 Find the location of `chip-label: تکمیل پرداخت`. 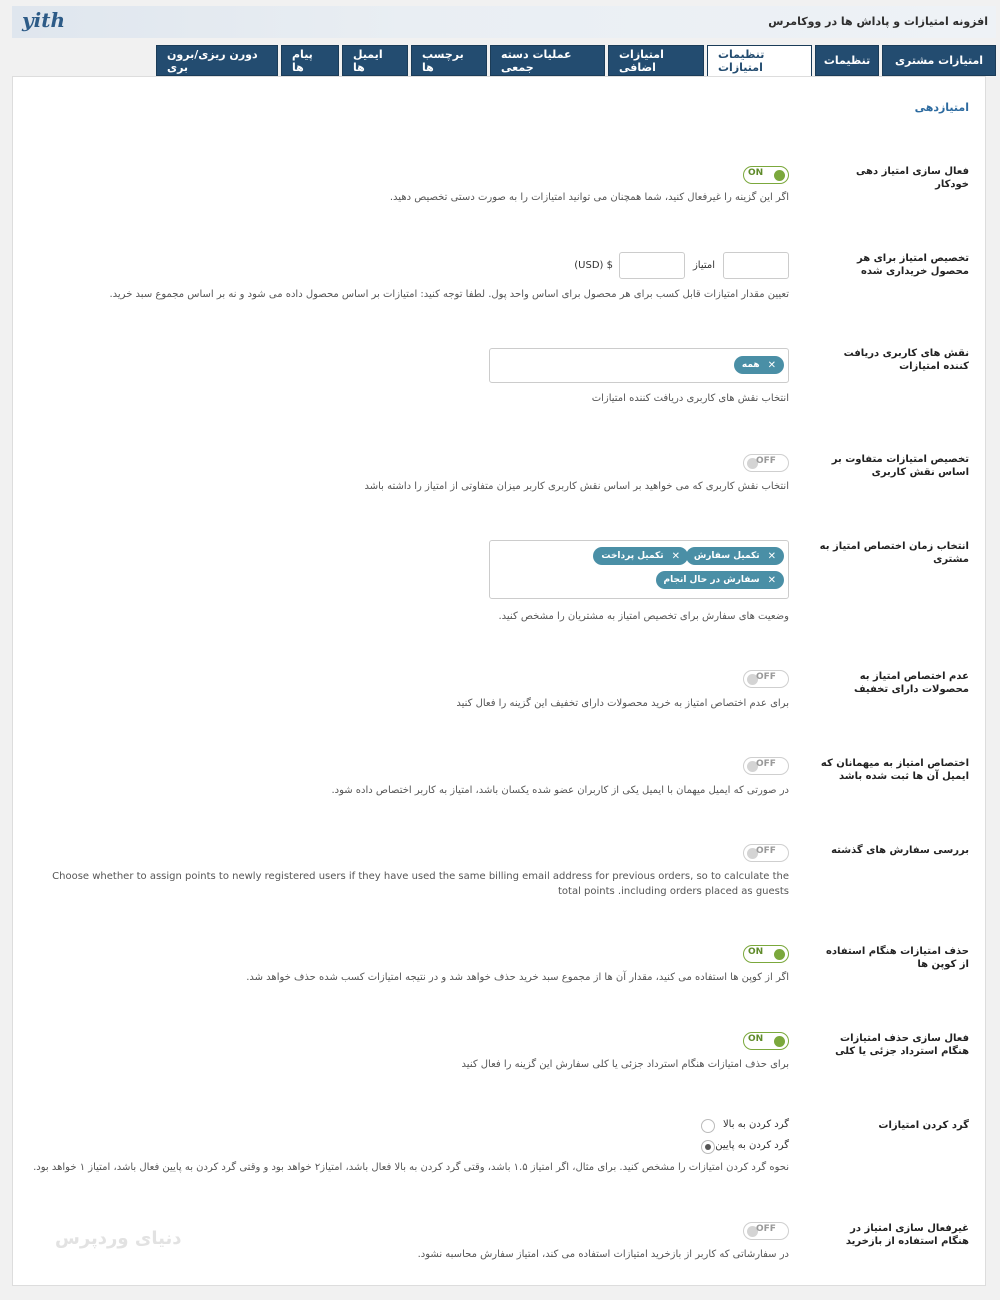

chip-label: تکمیل پرداخت is located at coordinates (632, 556).